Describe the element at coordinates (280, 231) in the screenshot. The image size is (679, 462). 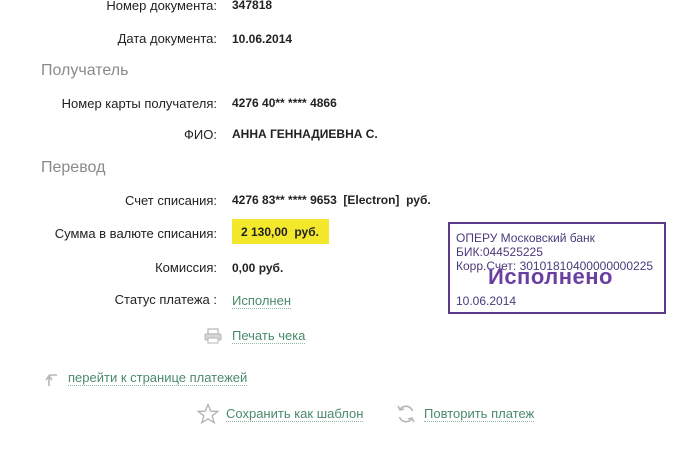
I see `amount-value: 2 130,00 руб.` at that location.